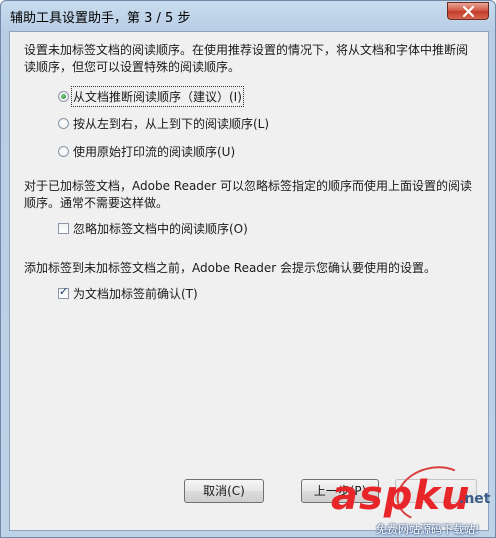 The image size is (496, 538). I want to click on option-left-to-right-label: 按从左到右，从上到下的阅读顺序(L), so click(171, 123).